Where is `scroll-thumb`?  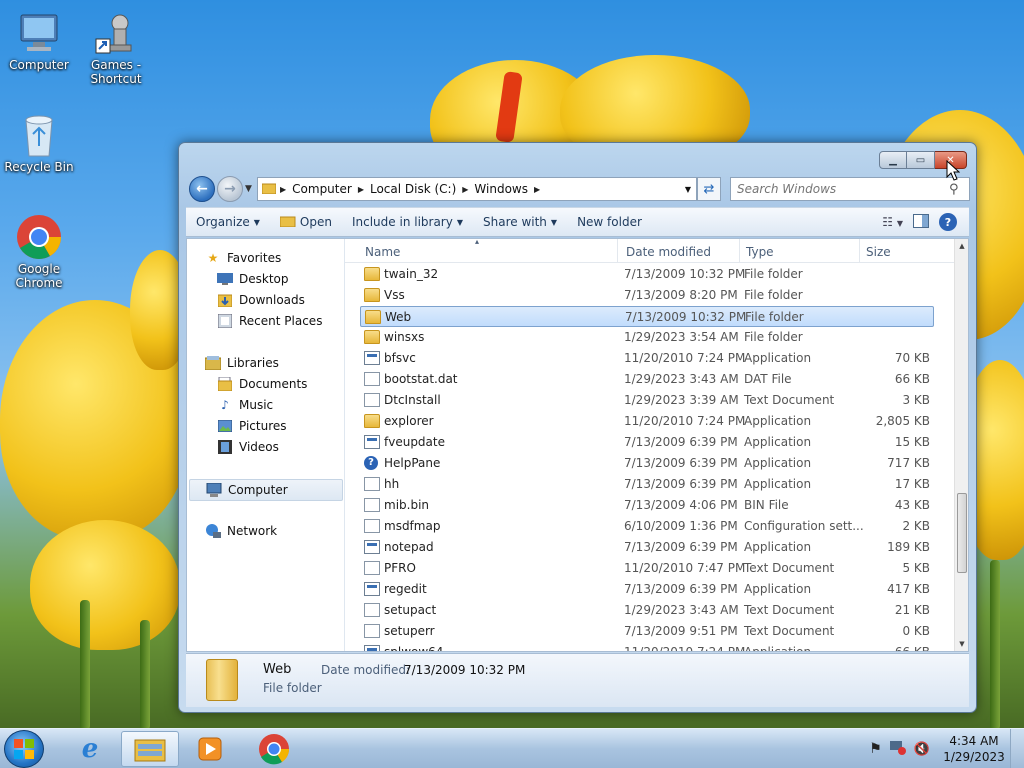 scroll-thumb is located at coordinates (962, 533).